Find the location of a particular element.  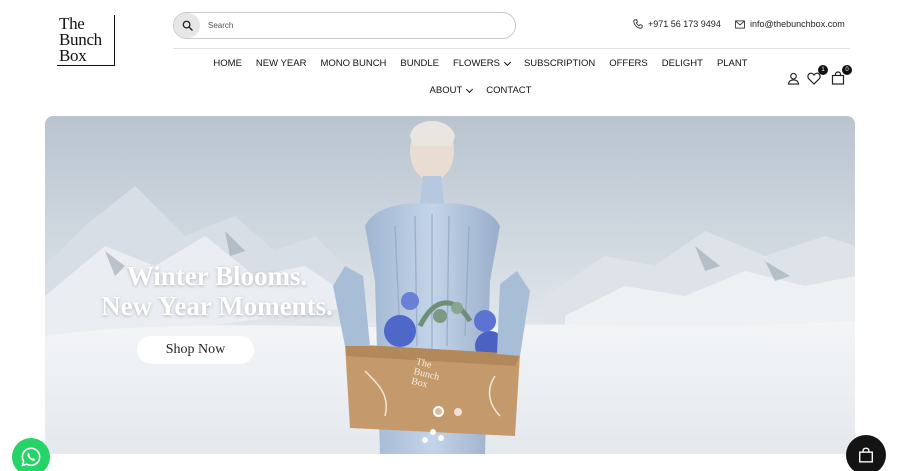

user-icon is located at coordinates (793, 78).